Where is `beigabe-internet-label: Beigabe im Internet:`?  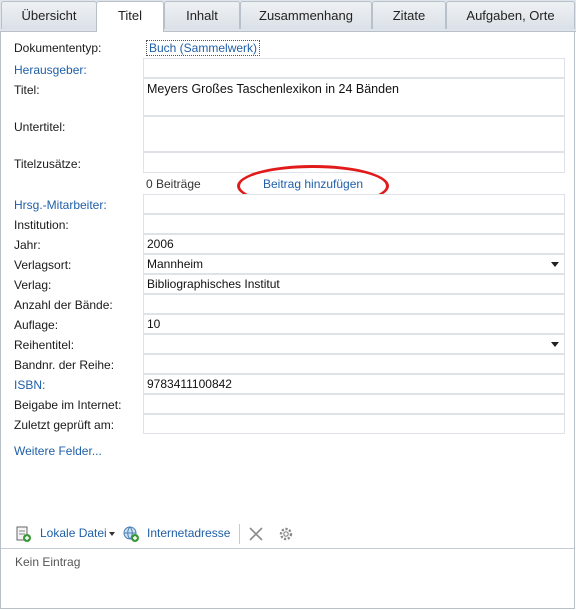
beigabe-internet-label: Beigabe im Internet: is located at coordinates (68, 405).